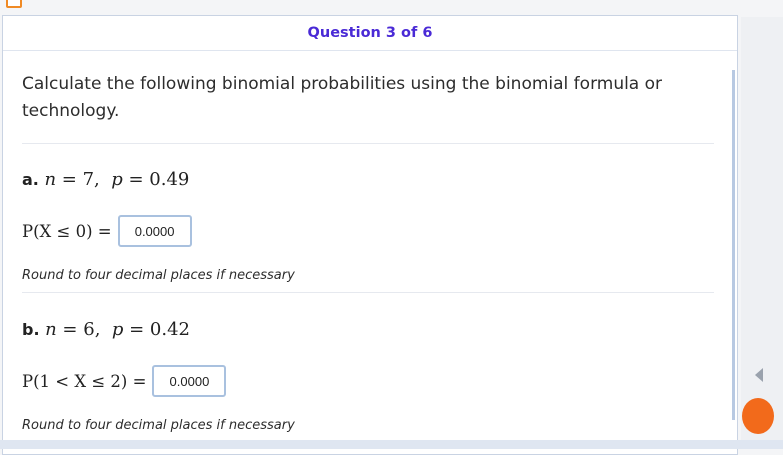 The width and height of the screenshot is (783, 455). Describe the element at coordinates (189, 381) in the screenshot. I see `part-b-answer-input: 0.0000` at that location.